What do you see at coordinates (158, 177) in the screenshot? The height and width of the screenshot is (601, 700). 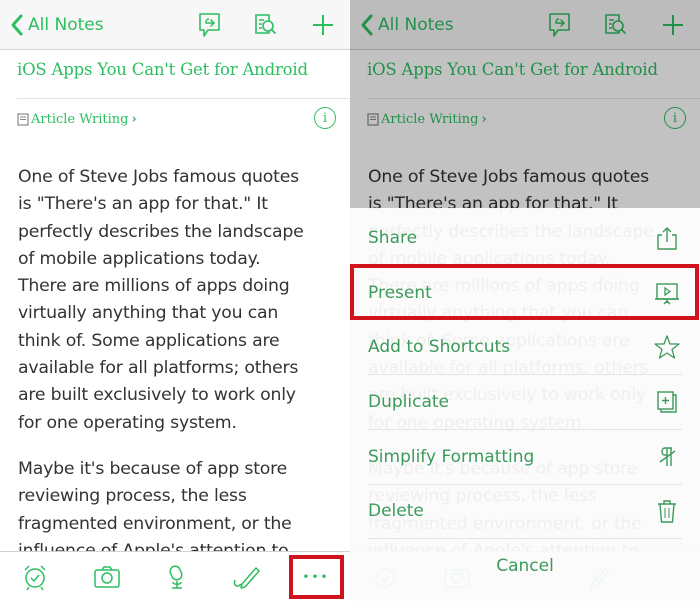 I see `text-line: One of Steve Jobs famous quotes` at bounding box center [158, 177].